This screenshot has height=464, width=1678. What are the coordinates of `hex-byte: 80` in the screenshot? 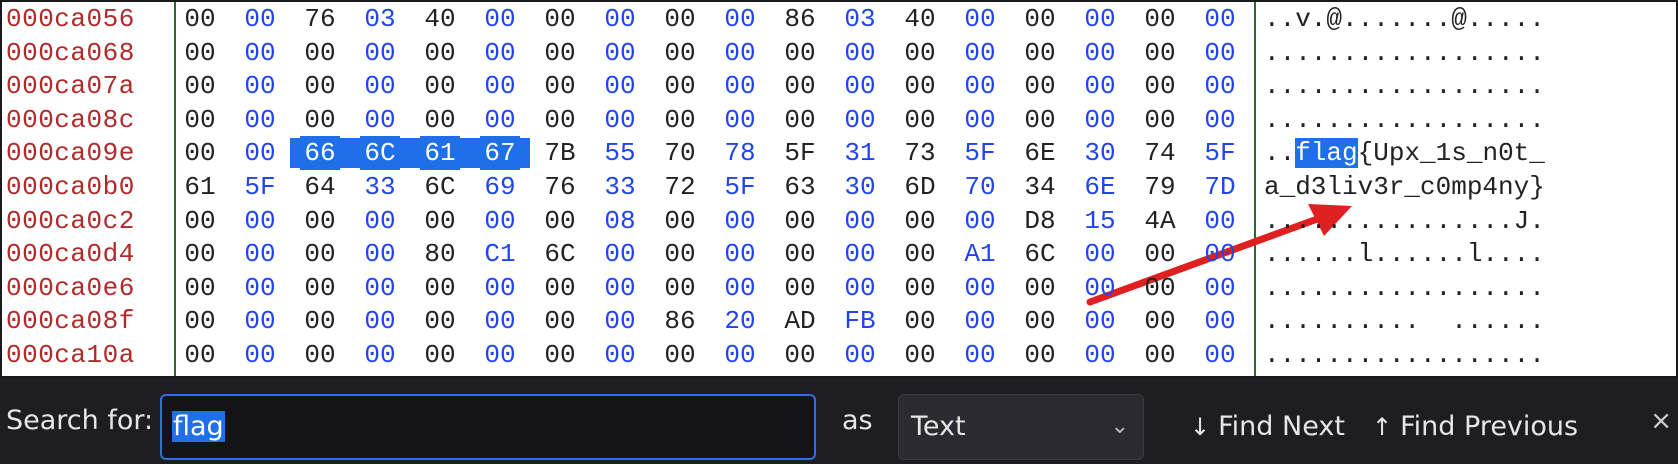 It's located at (440, 254).